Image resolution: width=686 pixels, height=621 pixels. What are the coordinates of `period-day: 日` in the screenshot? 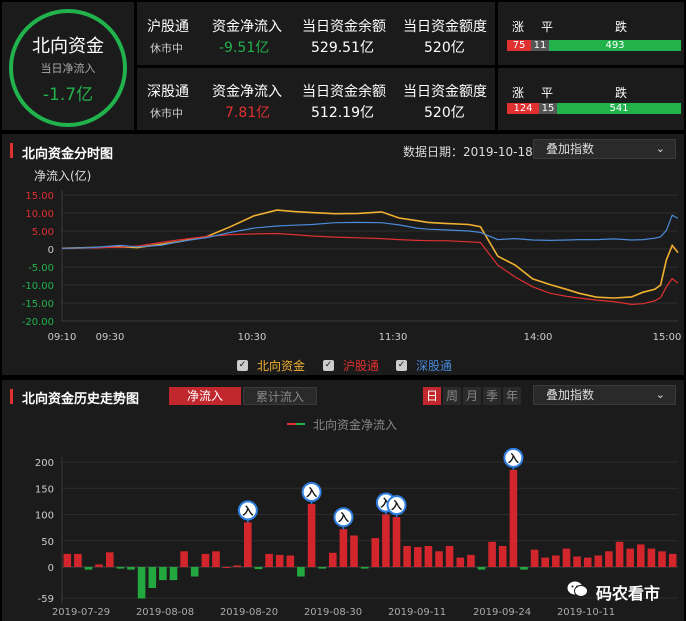 It's located at (432, 396).